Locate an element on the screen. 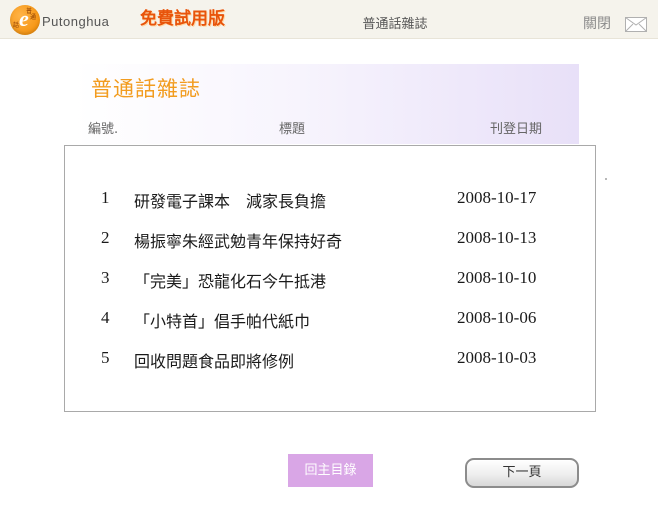  article-row: 5 回收問題食品即將修例 2008-10-03 is located at coordinates (330, 358).